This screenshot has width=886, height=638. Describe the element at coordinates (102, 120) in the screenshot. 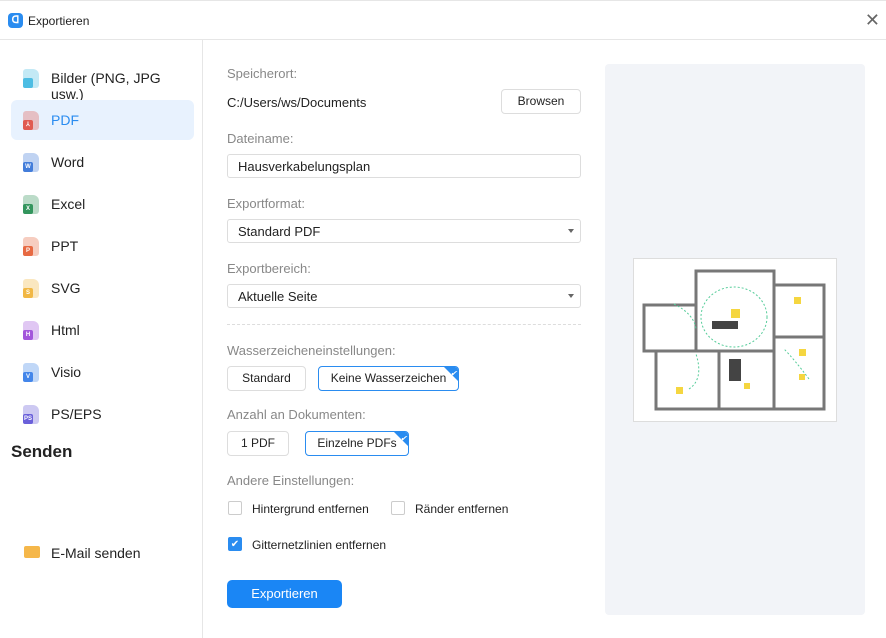

I see `sidebar-item-pdf: ⅄ PDF` at that location.